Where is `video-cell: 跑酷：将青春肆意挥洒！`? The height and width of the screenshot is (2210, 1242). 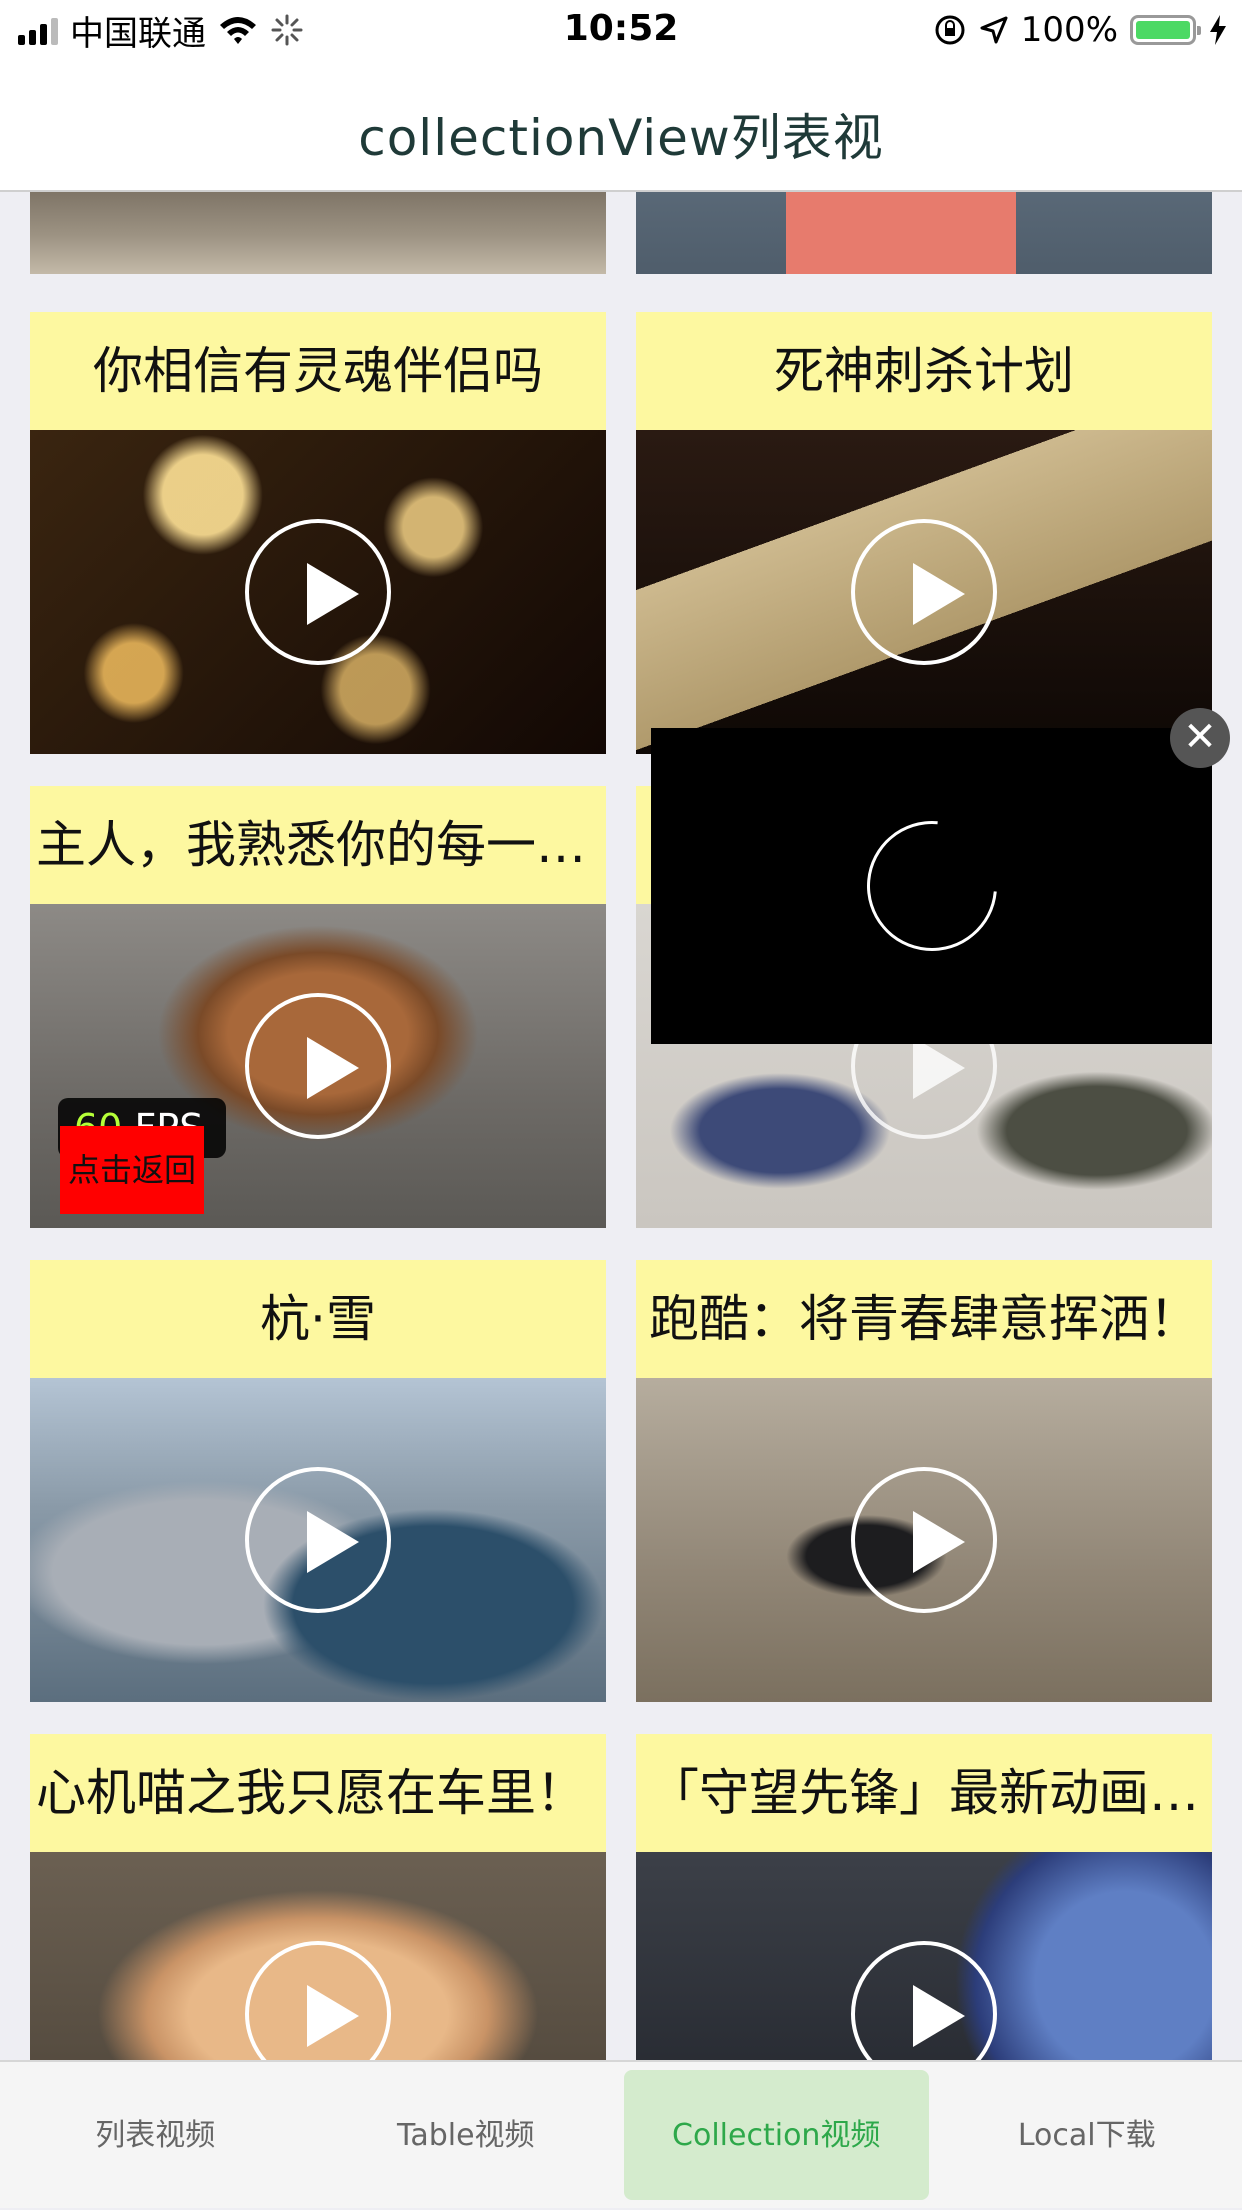
video-cell: 跑酷：将青春肆意挥洒！ is located at coordinates (924, 1481).